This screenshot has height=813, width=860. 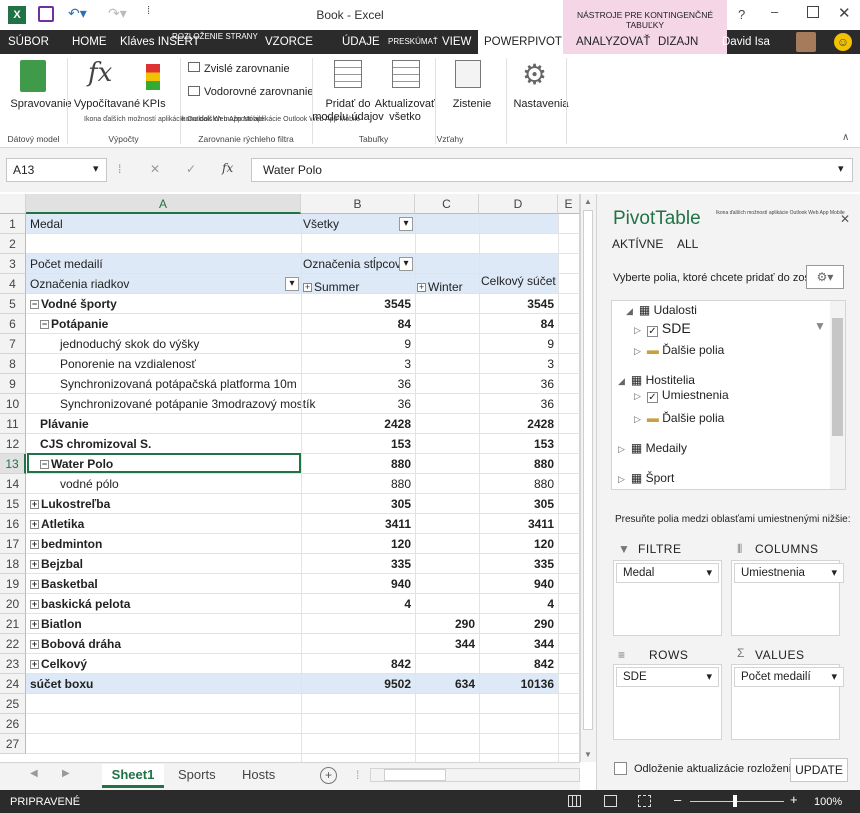 What do you see at coordinates (447, 344) in the screenshot?
I see `cell-c7` at bounding box center [447, 344].